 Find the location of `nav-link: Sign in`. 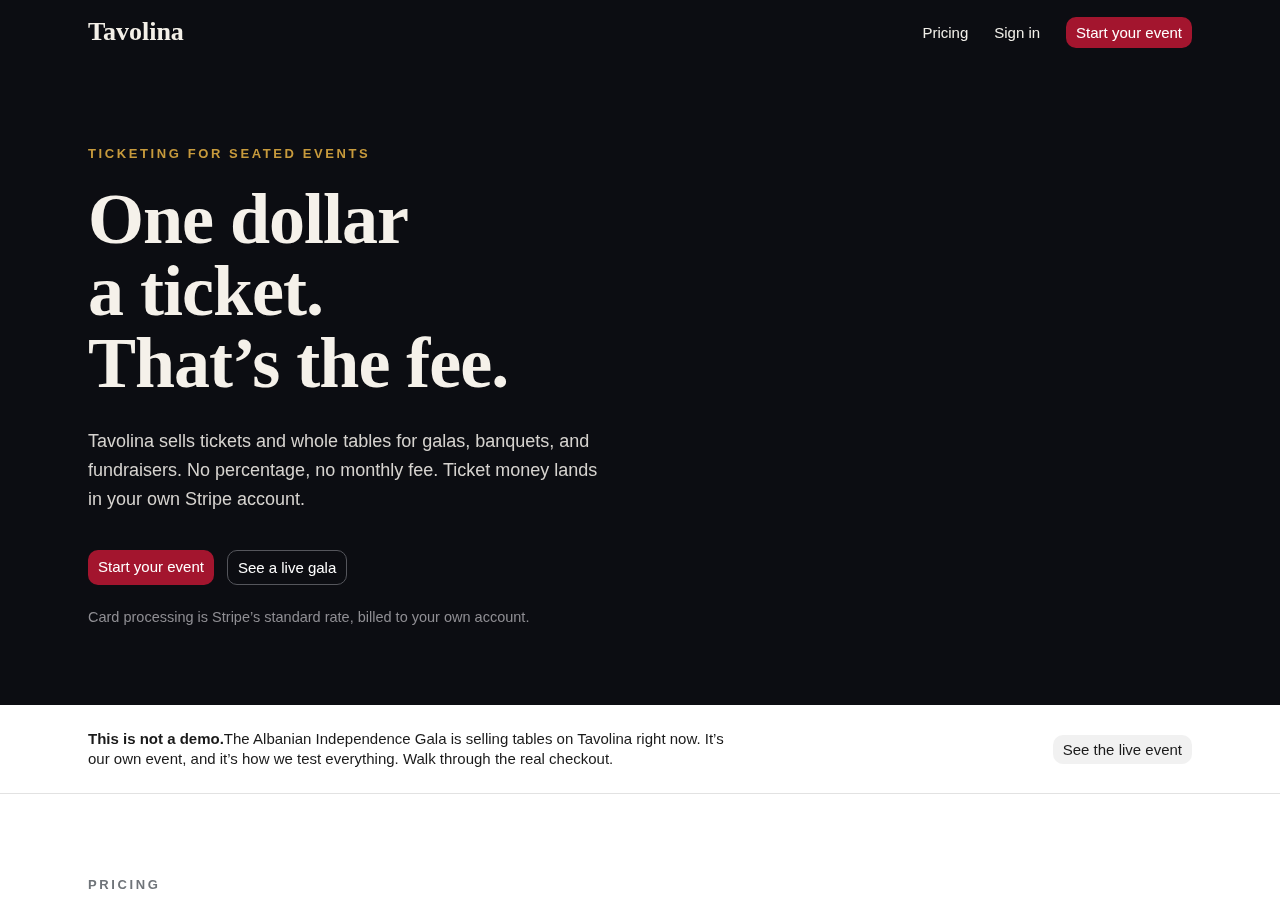

nav-link: Sign in is located at coordinates (1017, 32).